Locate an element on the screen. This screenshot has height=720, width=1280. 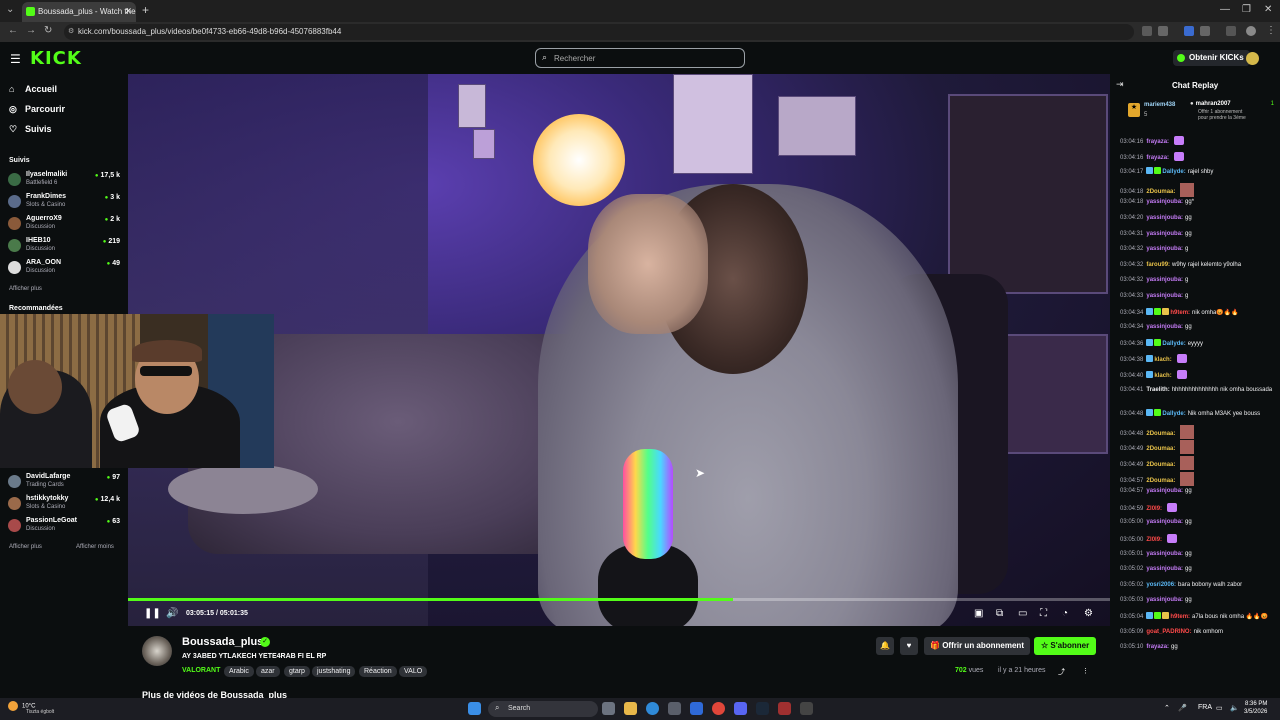
translate-icon is located at coordinates (1147, 31).